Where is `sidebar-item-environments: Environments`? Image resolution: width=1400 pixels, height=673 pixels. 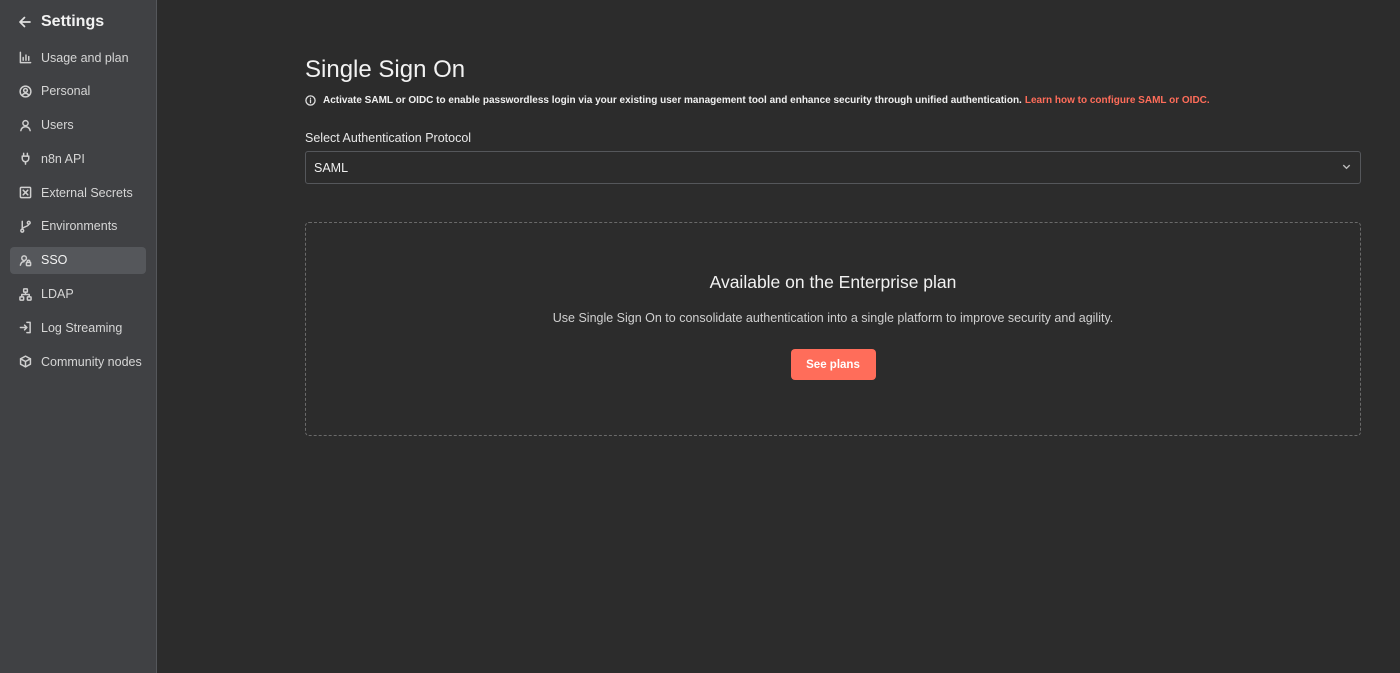
sidebar-item-environments: Environments is located at coordinates (78, 226).